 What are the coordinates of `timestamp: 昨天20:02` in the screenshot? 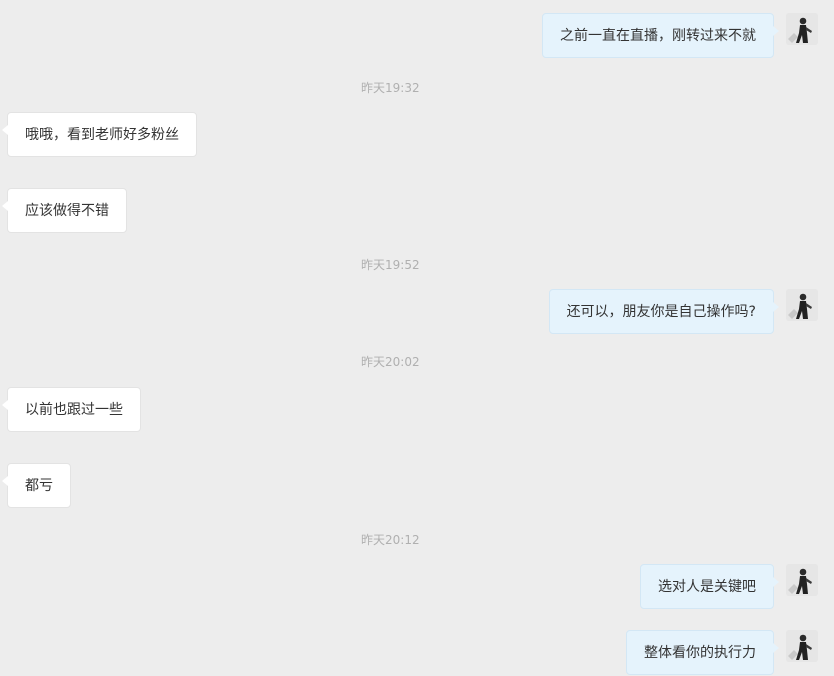 It's located at (390, 362).